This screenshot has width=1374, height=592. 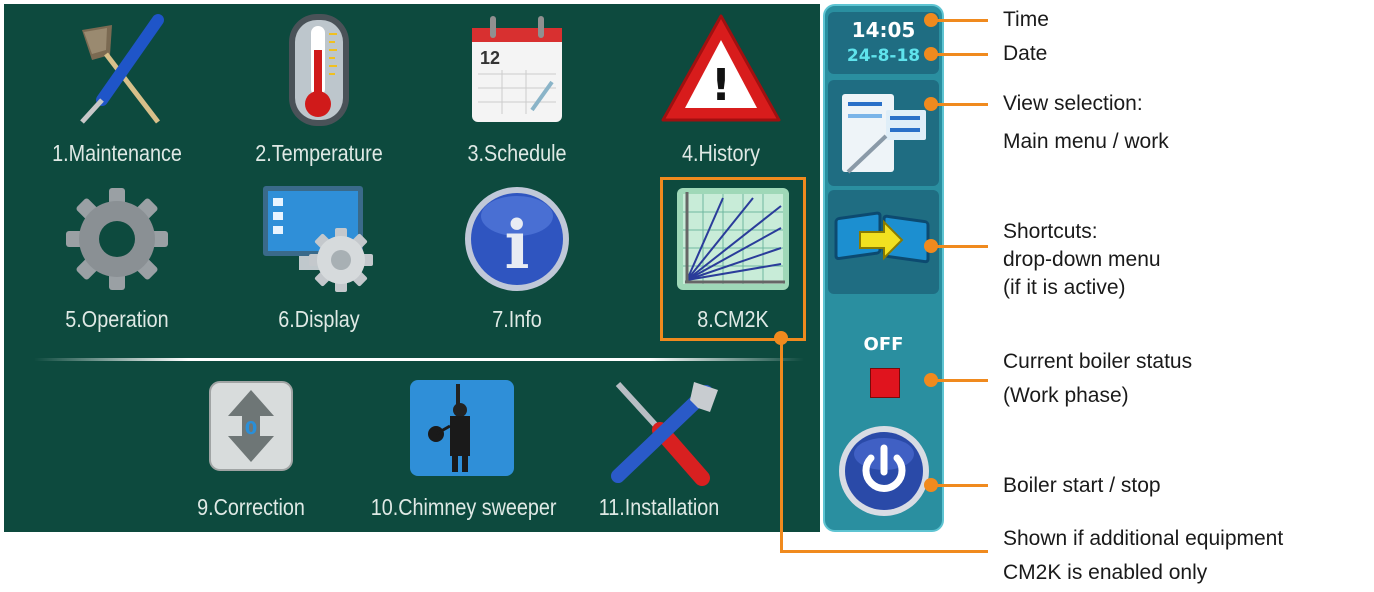 I want to click on callout-line-cm2k-horizontal, so click(x=884, y=551).